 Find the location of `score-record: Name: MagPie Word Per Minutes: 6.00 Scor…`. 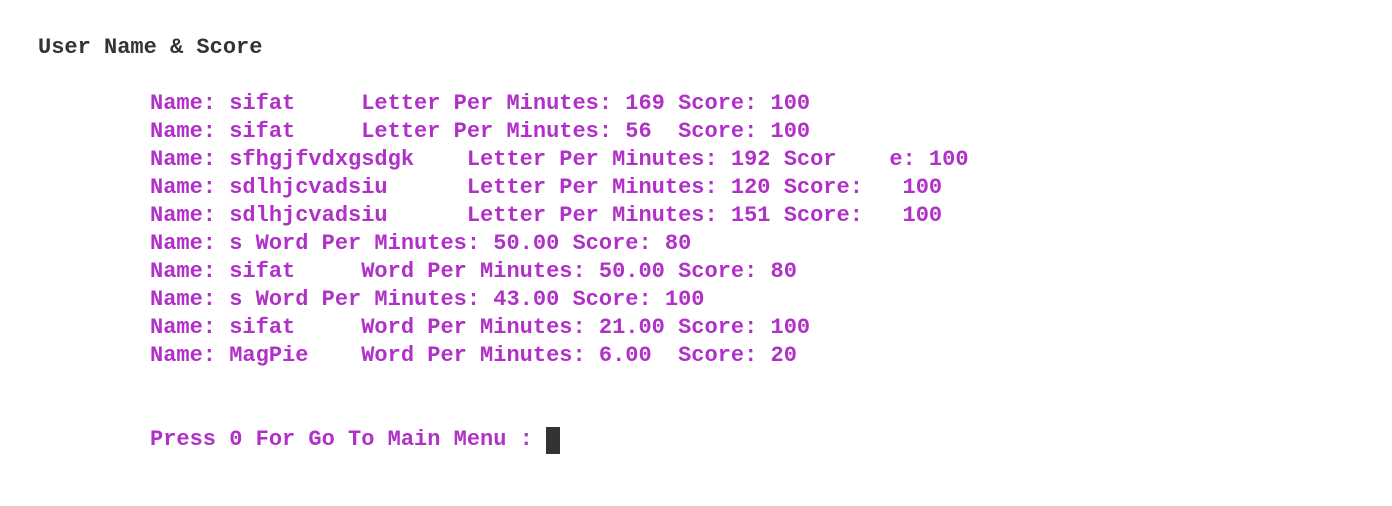

score-record: Name: MagPie Word Per Minutes: 6.00 Scor… is located at coordinates (473, 355).